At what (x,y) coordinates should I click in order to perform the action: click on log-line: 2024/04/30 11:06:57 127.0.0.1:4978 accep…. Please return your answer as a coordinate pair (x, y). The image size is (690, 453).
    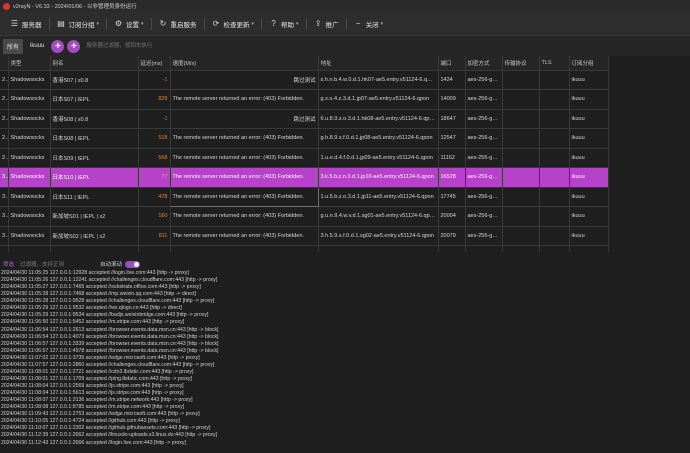
    Looking at the image, I should click on (110, 350).